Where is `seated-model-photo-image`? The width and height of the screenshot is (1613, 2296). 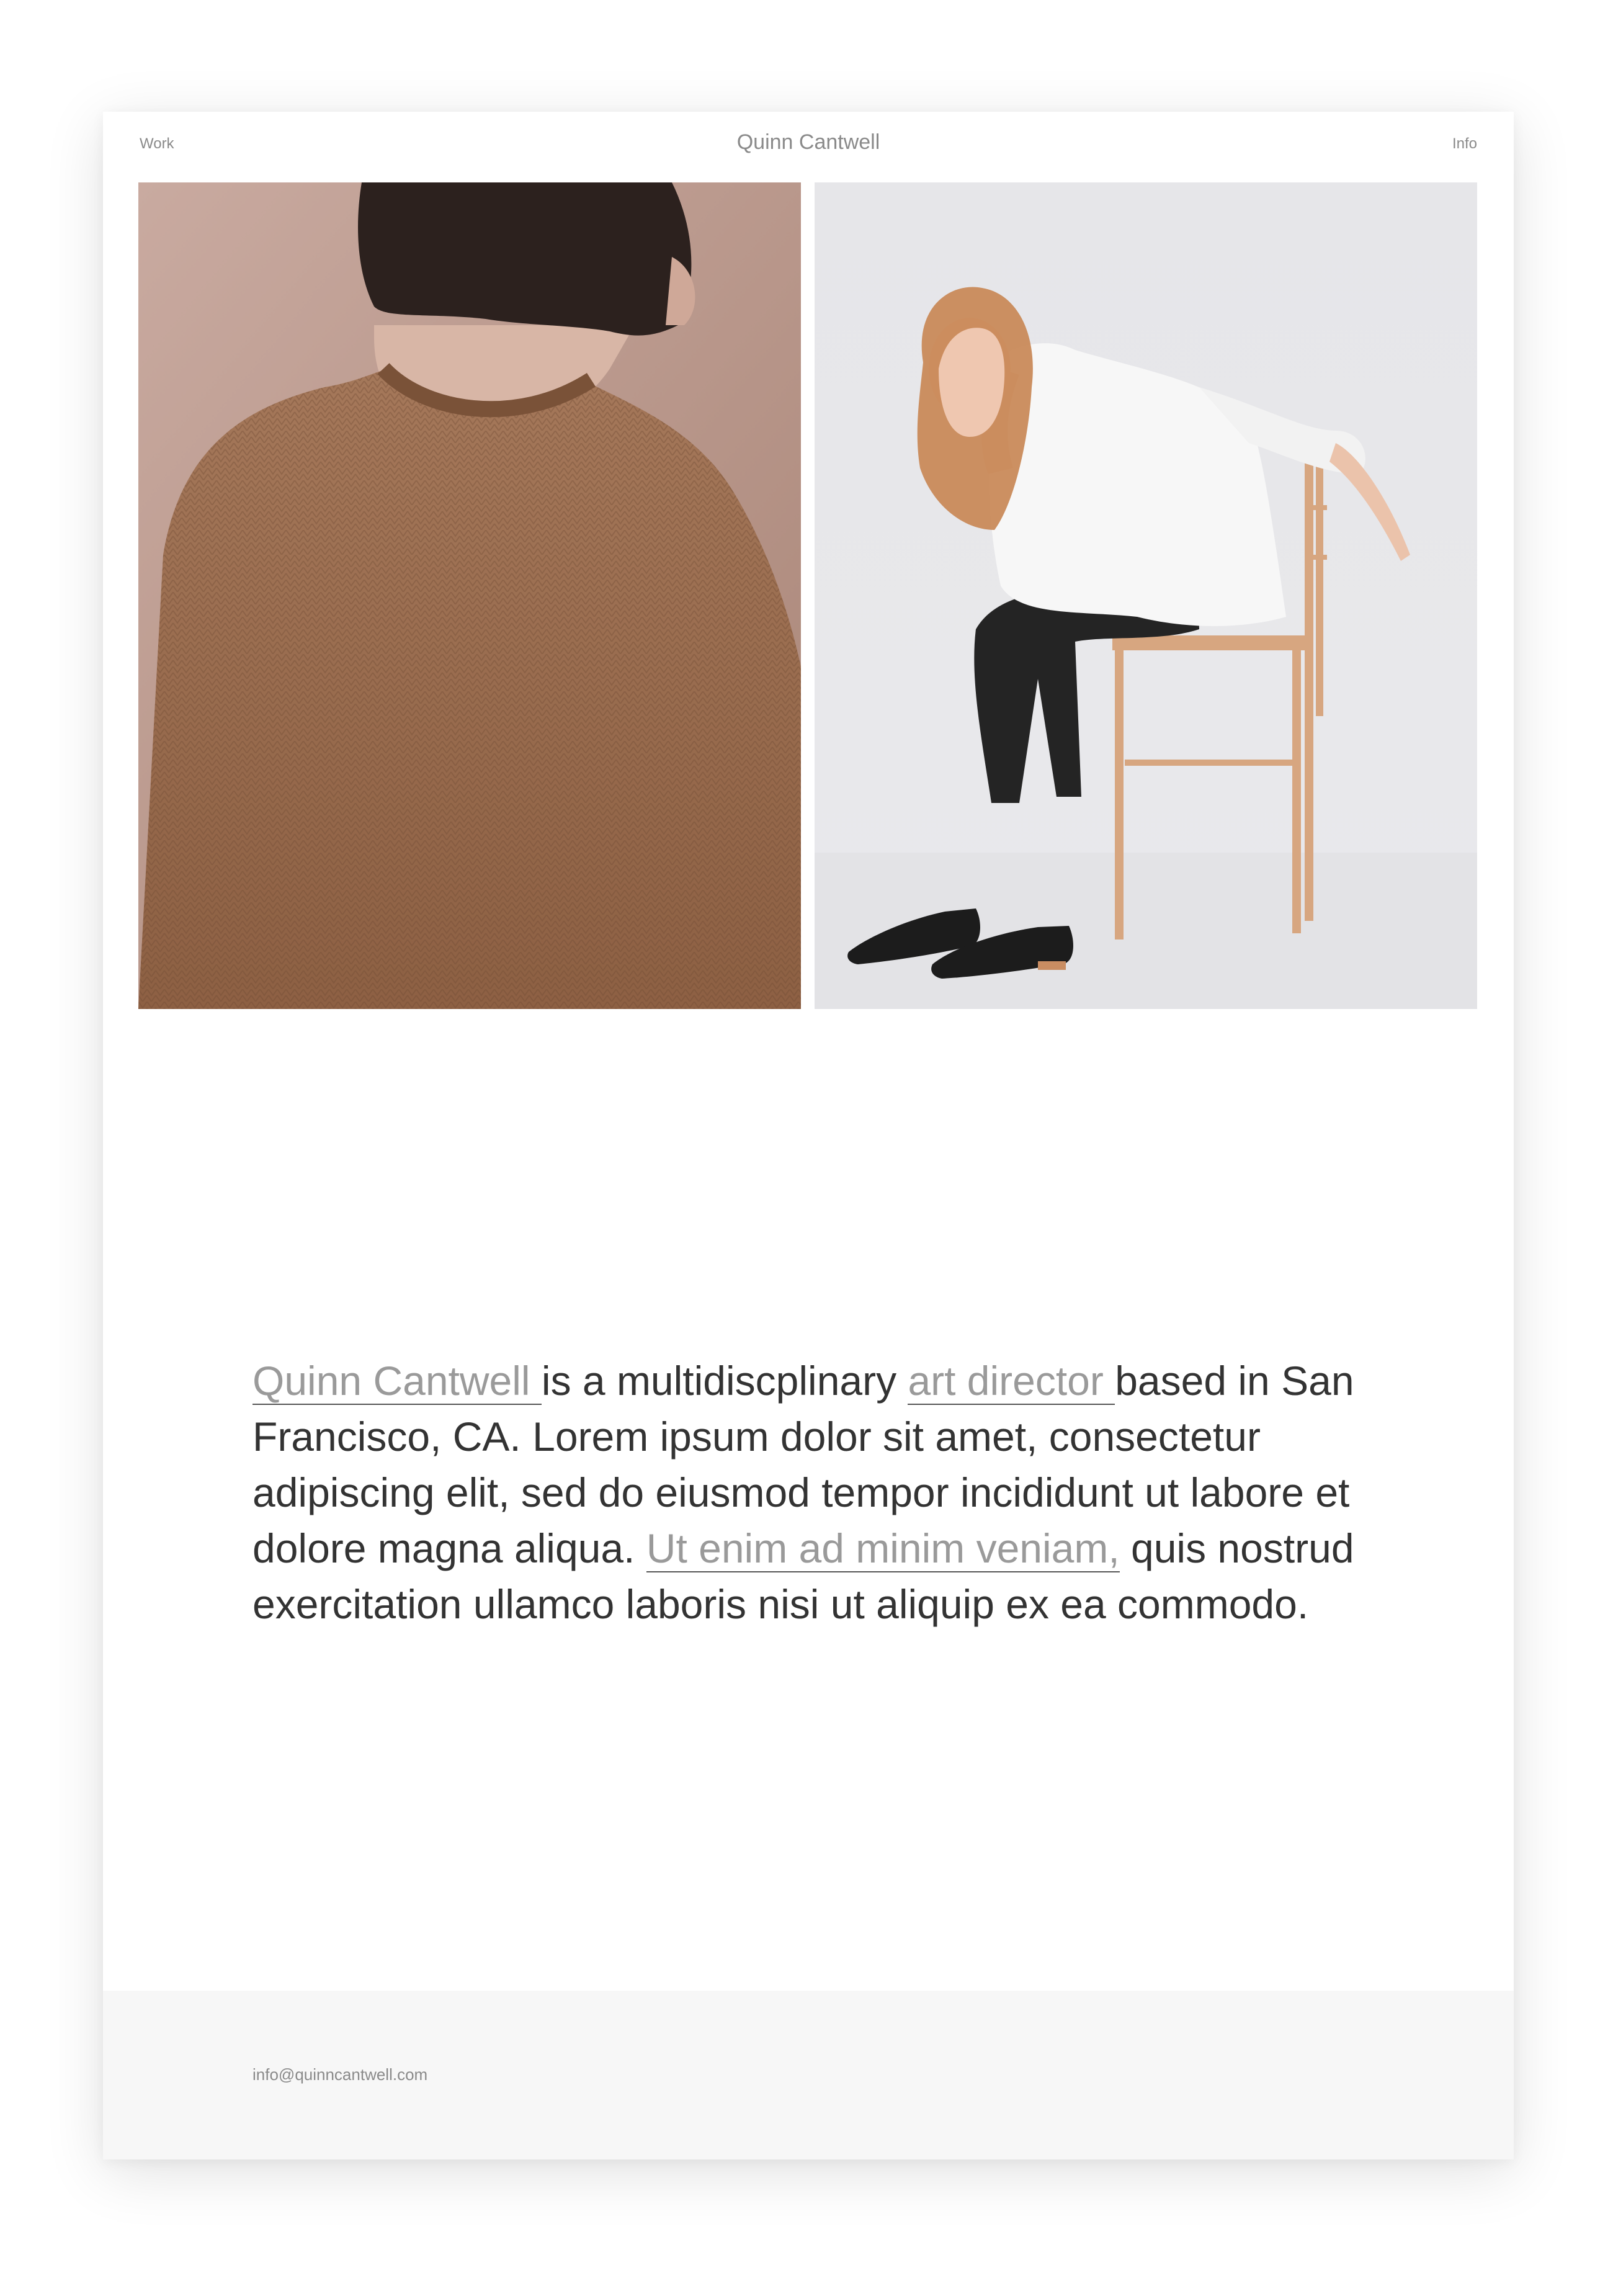 seated-model-photo-image is located at coordinates (1146, 595).